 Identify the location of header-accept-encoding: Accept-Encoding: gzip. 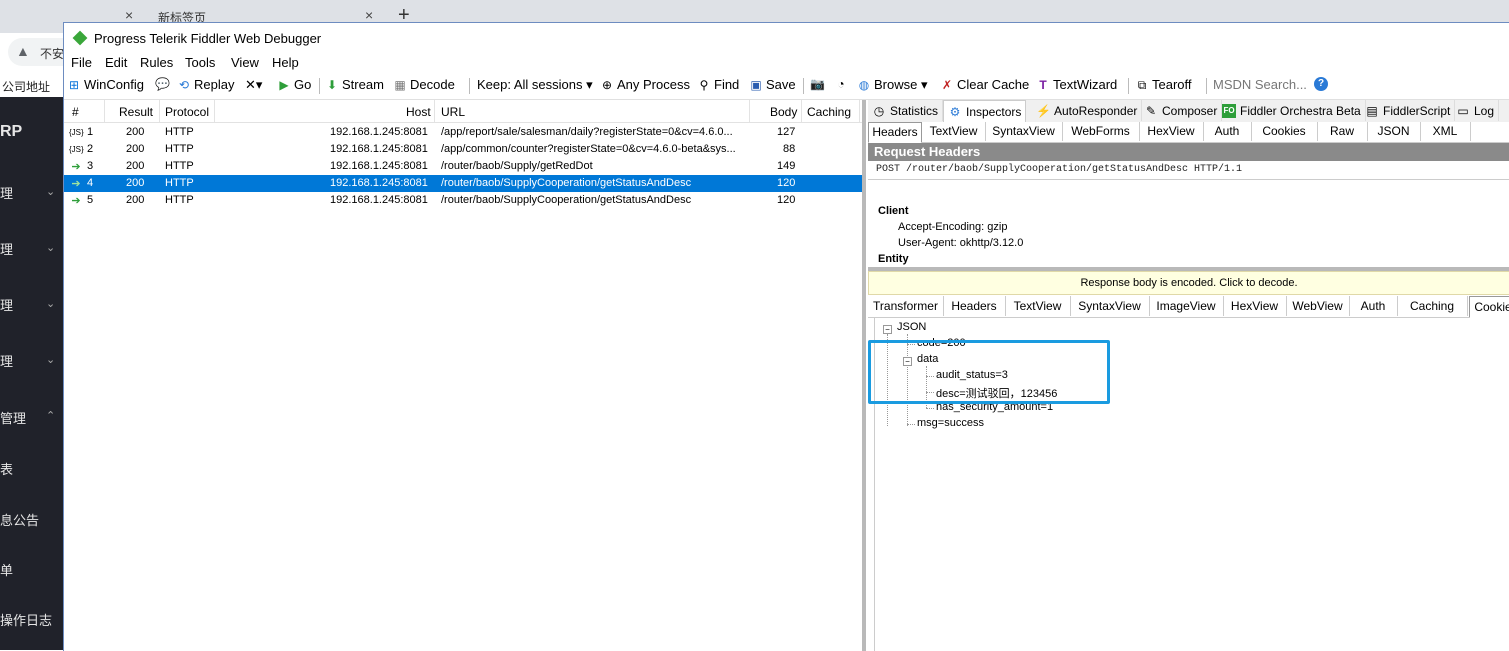
(952, 227).